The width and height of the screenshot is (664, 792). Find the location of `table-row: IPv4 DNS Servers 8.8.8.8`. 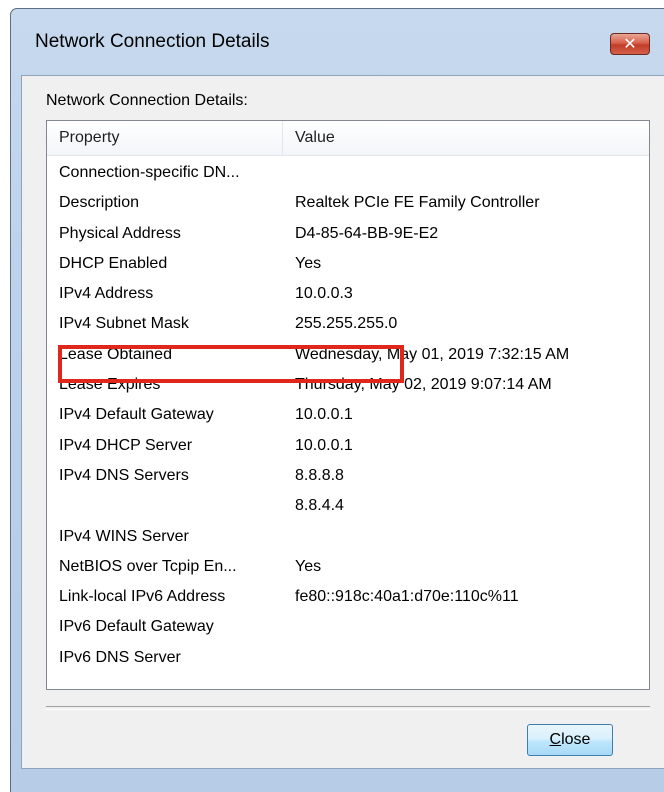

table-row: IPv4 DNS Servers 8.8.8.8 is located at coordinates (348, 477).